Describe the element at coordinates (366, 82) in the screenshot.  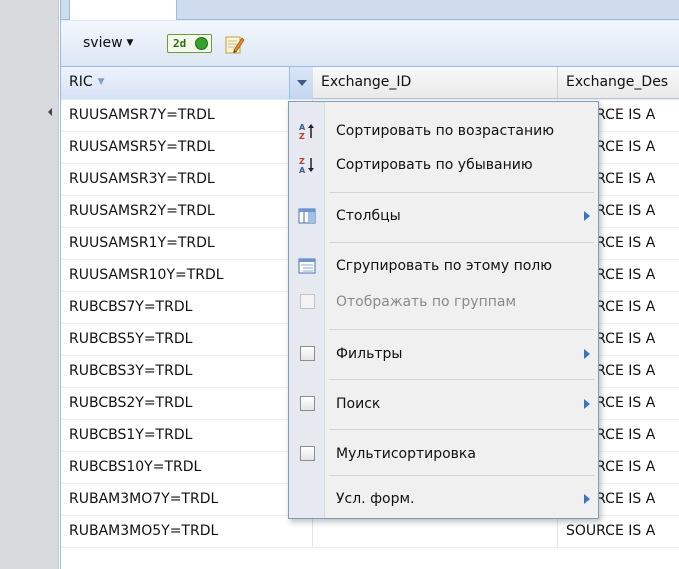
I see `column-header-exchange-id-label: Exchange_ID` at that location.